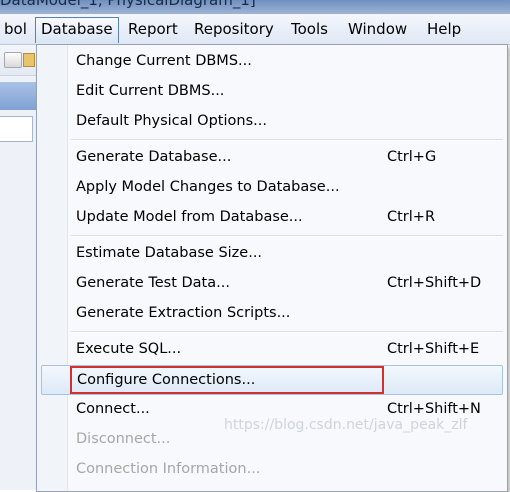 The height and width of the screenshot is (492, 510). What do you see at coordinates (272, 157) in the screenshot?
I see `menu-item-generate-database: Generate Database... Ctrl+G` at bounding box center [272, 157].